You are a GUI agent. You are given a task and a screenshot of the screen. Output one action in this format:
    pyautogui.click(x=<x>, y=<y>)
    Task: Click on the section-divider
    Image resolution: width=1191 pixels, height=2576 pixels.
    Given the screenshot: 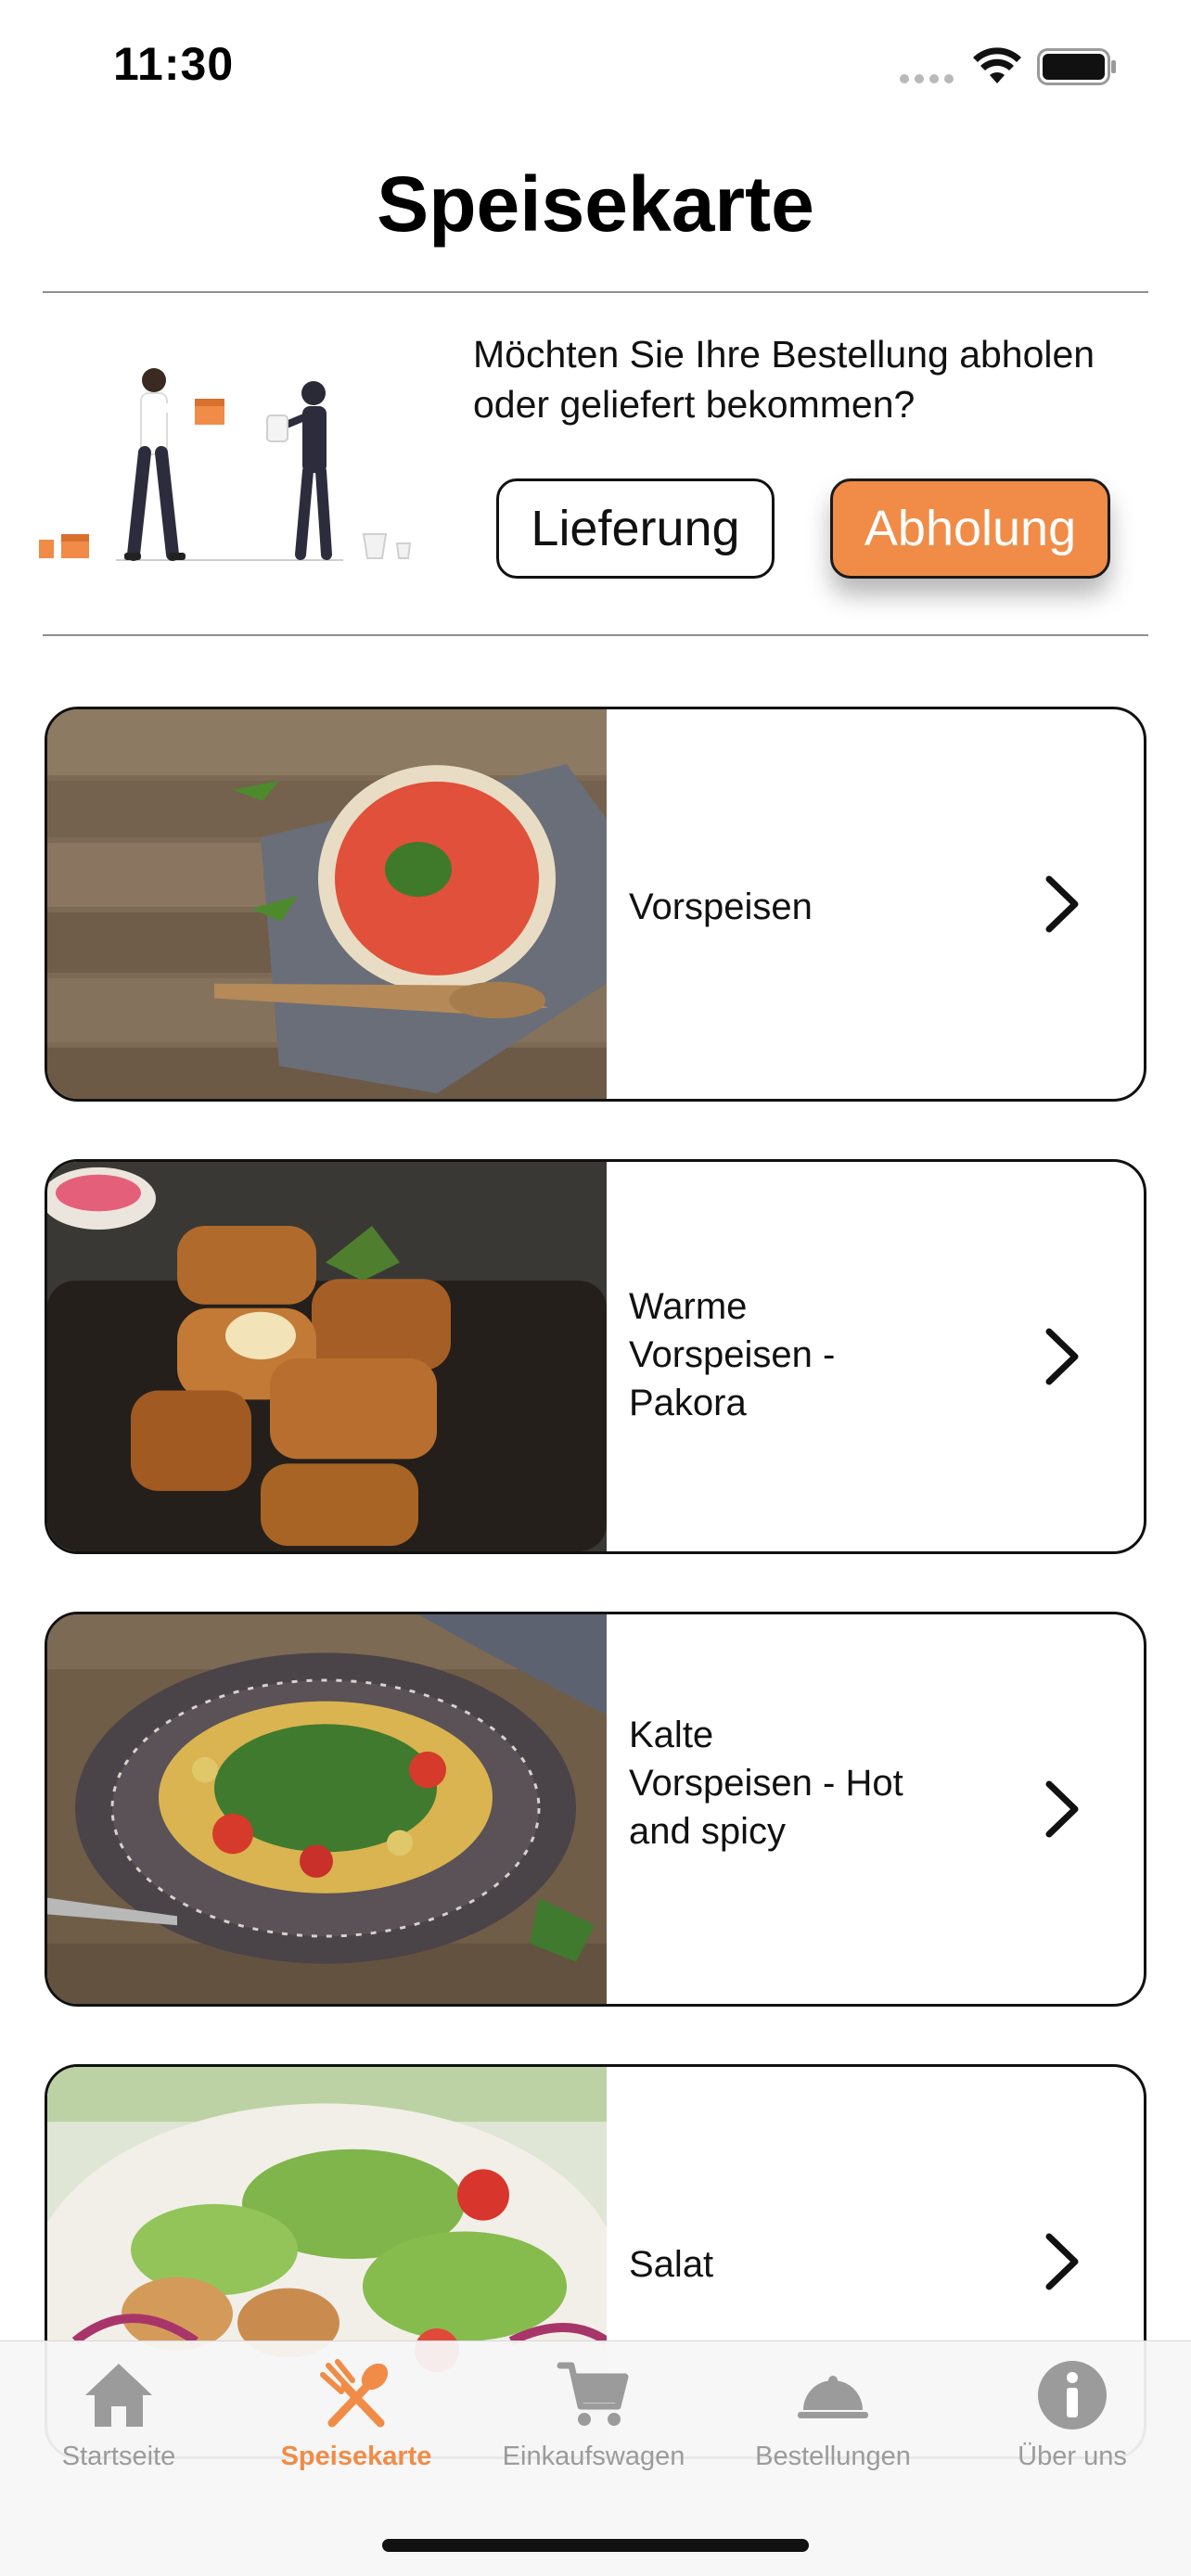 What is the action you would take?
    pyautogui.click(x=595, y=635)
    